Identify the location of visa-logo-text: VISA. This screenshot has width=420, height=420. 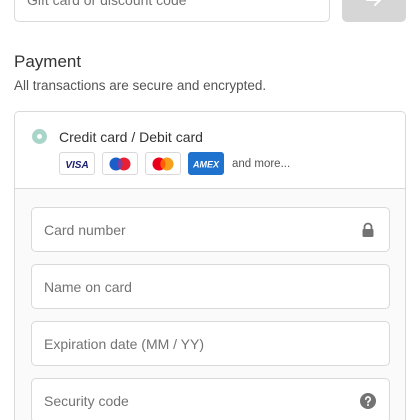
(76, 165).